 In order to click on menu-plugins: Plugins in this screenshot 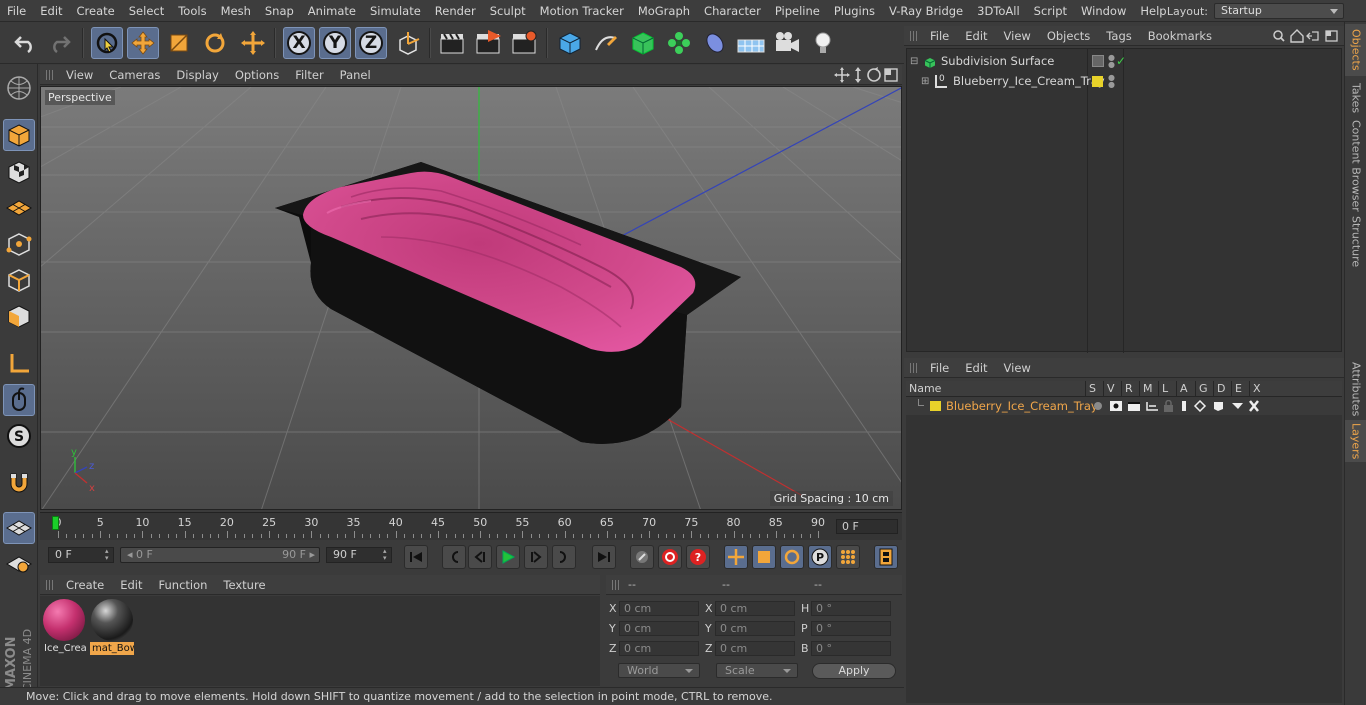, I will do `click(854, 11)`.